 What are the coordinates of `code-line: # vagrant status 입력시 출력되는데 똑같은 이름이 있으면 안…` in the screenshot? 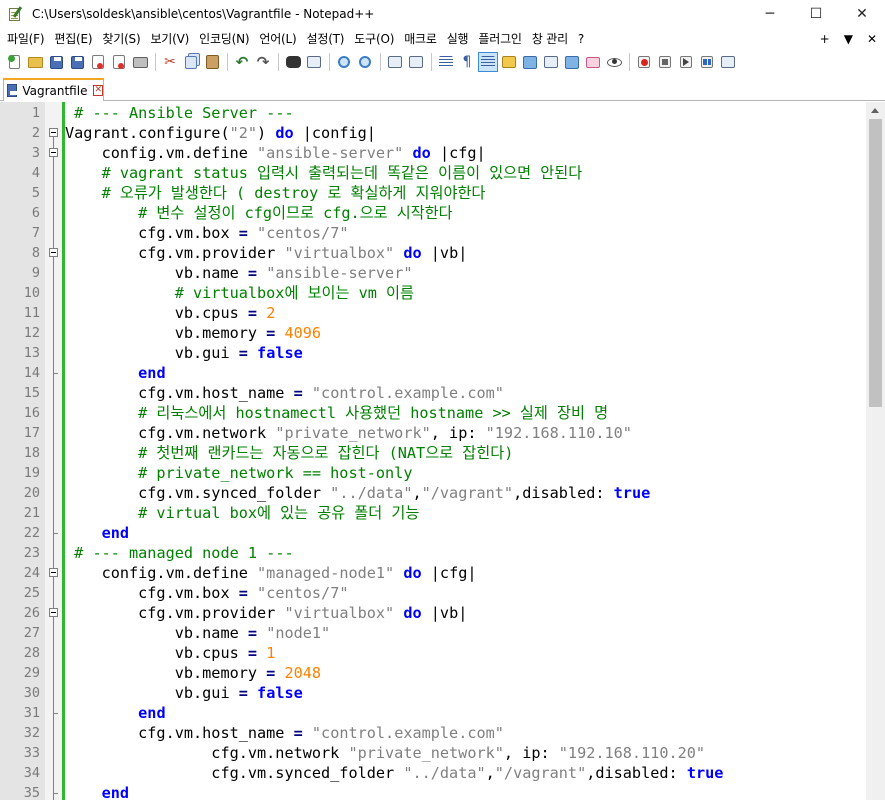 It's located at (465, 173).